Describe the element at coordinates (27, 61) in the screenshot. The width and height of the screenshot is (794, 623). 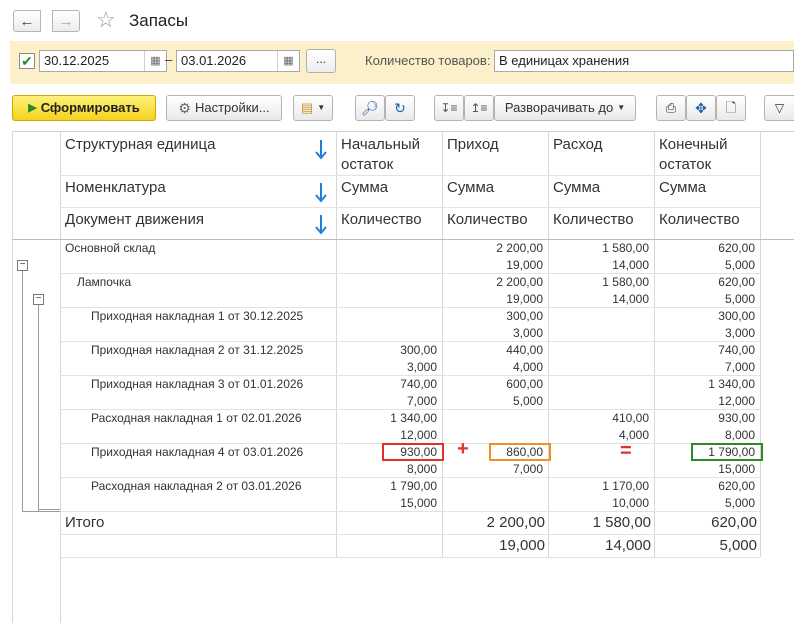
I see `period-checkbox: ✔` at that location.